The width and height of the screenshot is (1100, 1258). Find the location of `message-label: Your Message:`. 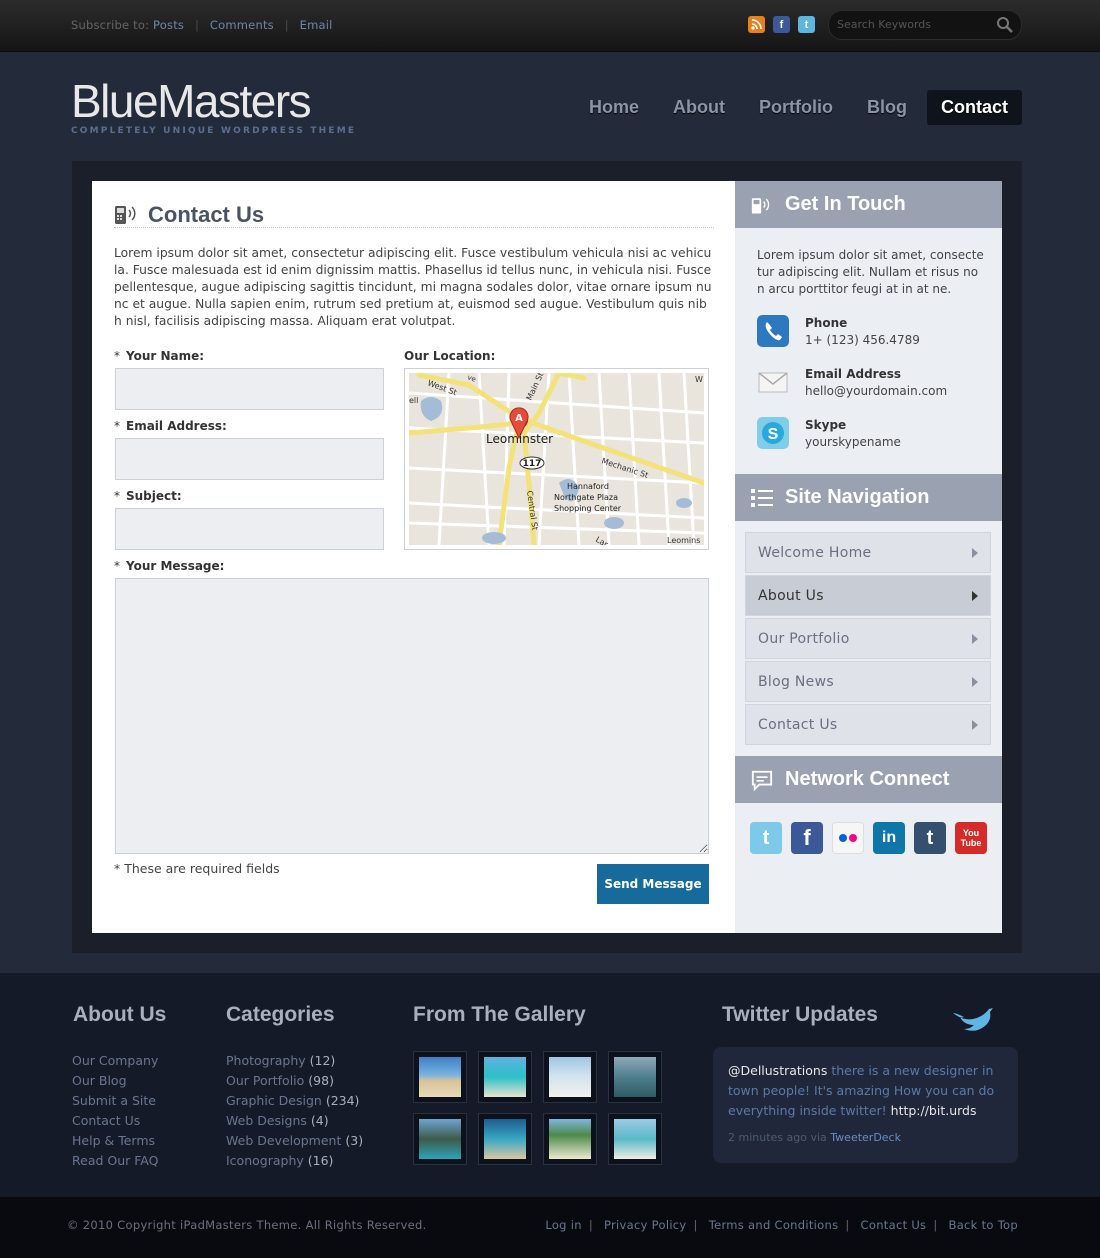

message-label: Your Message: is located at coordinates (169, 566).